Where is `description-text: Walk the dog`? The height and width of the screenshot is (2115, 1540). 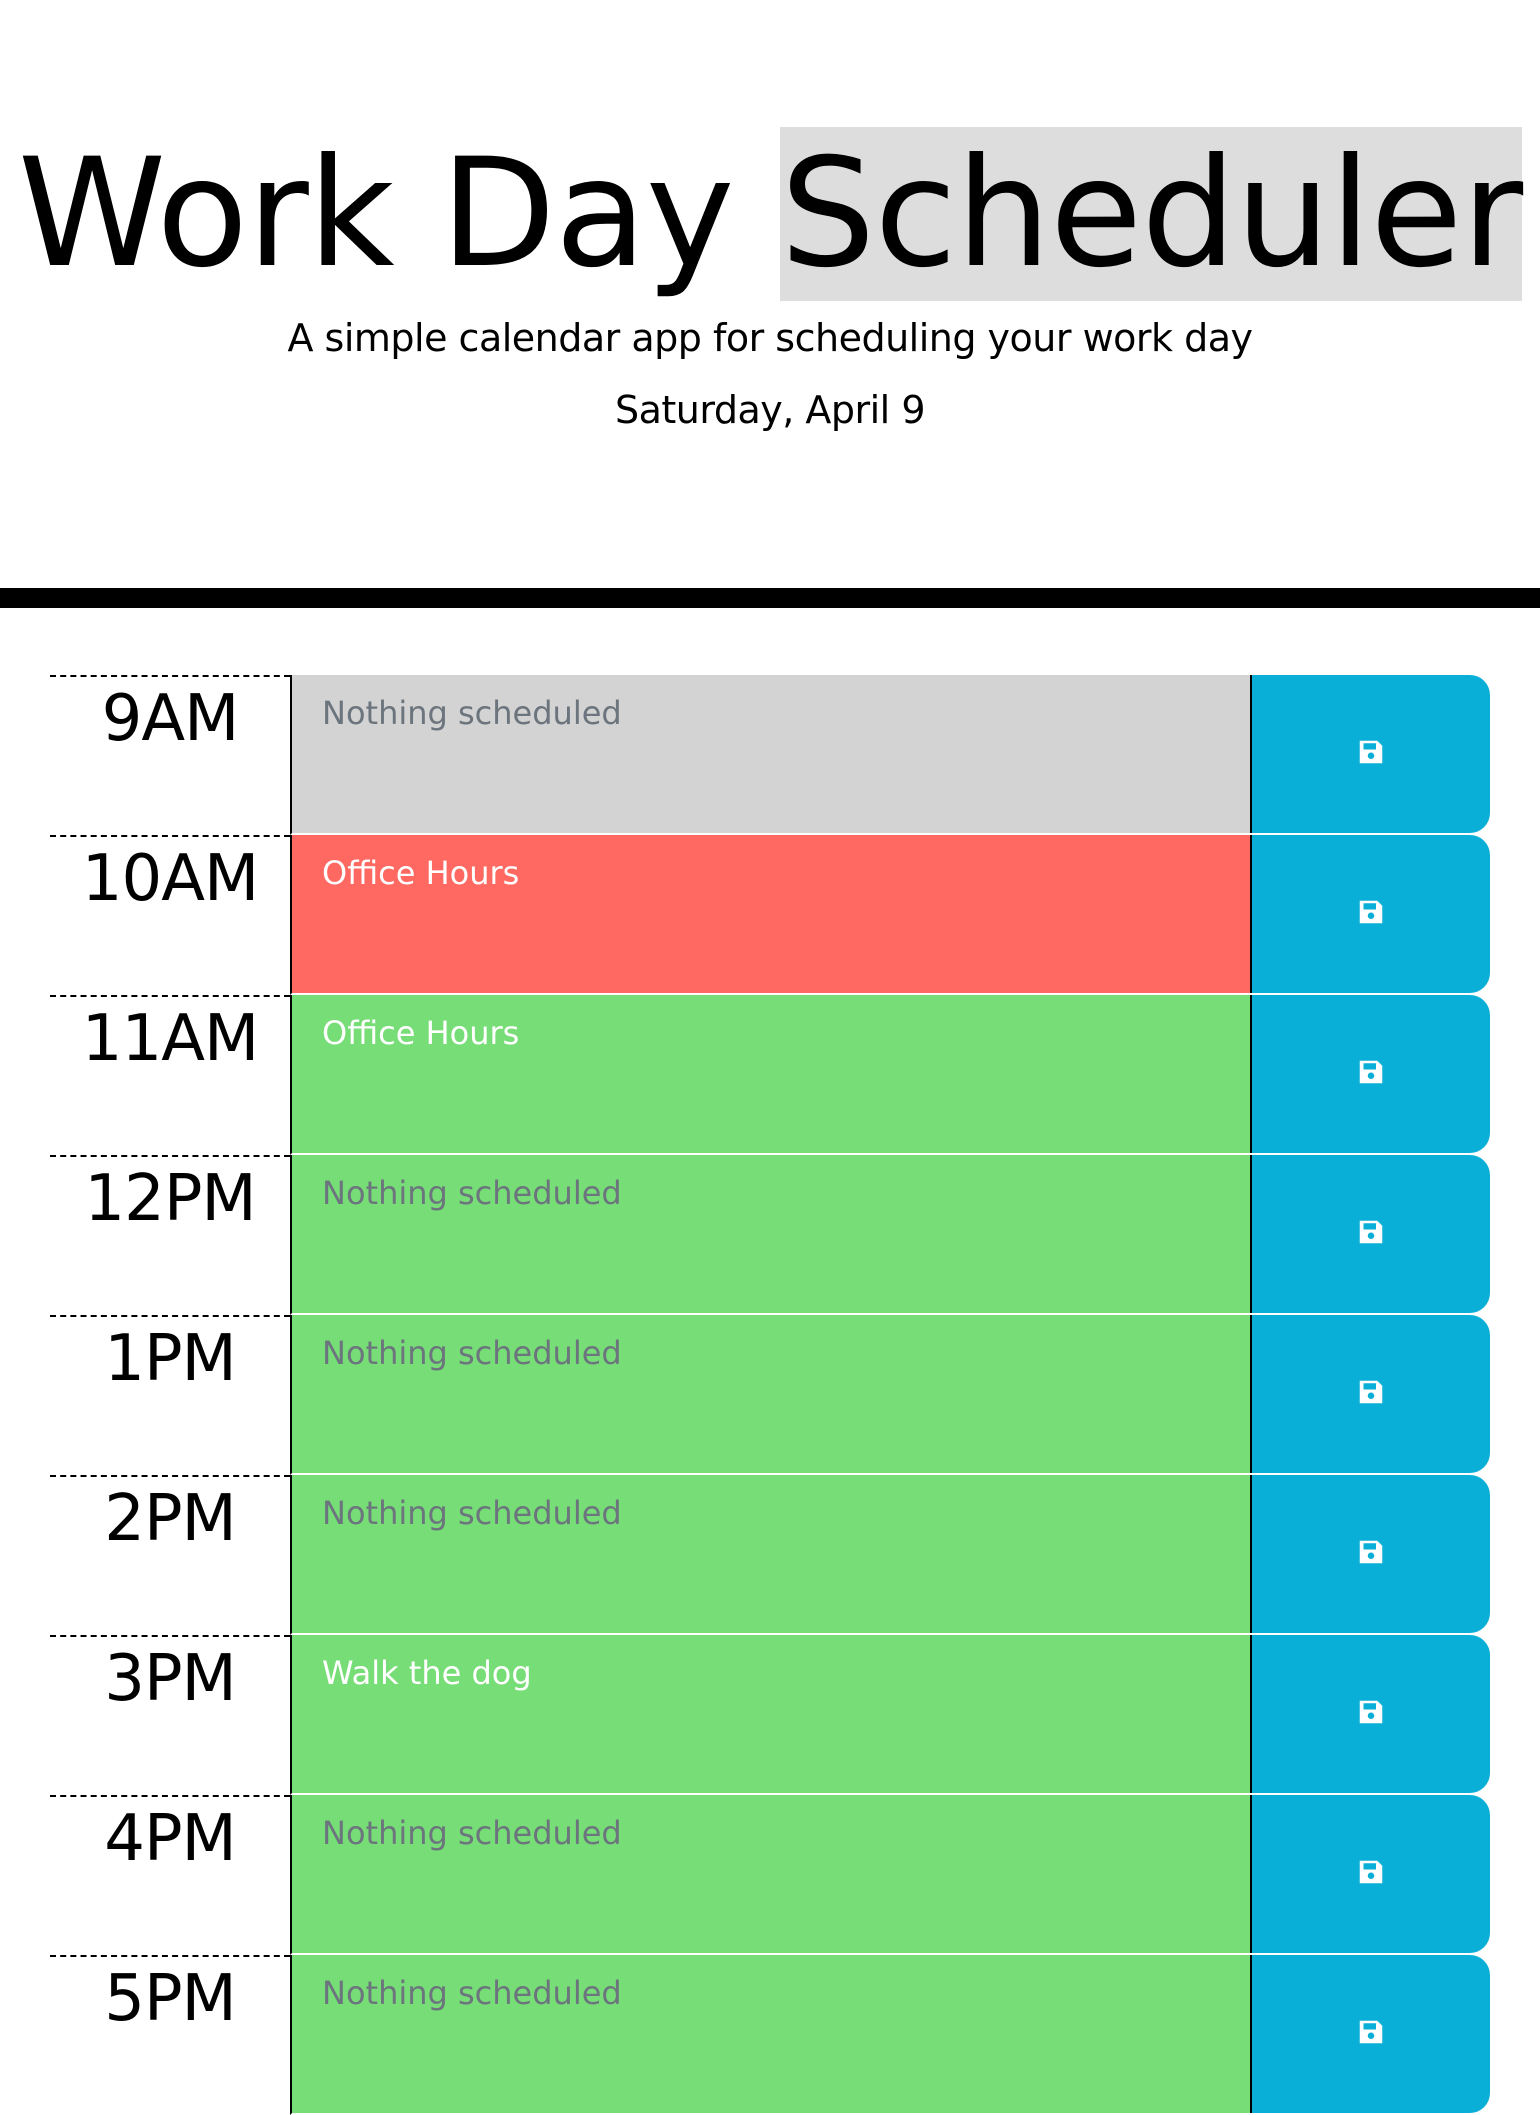
description-text: Walk the dog is located at coordinates (427, 1673).